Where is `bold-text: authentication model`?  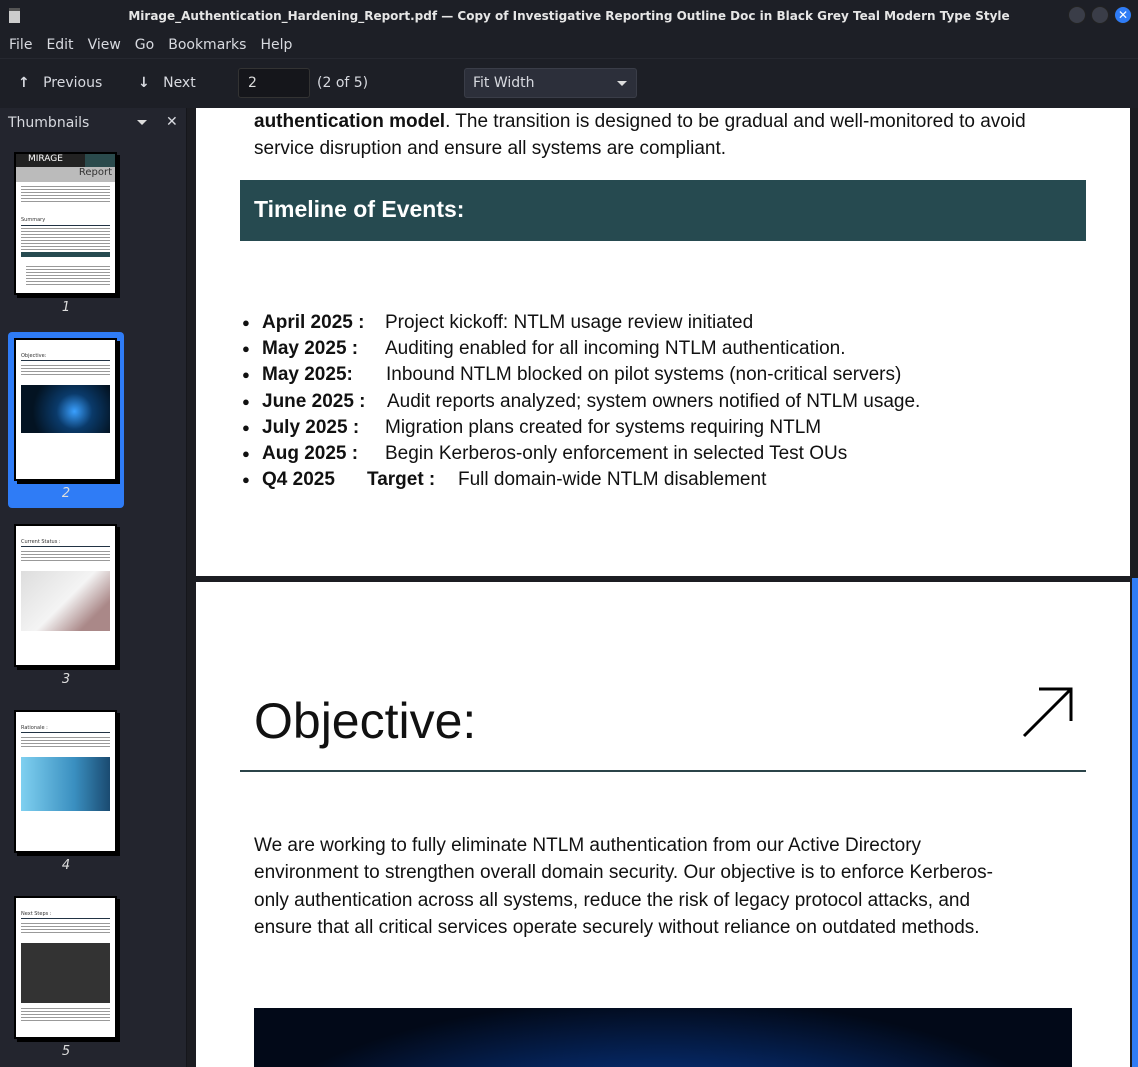
bold-text: authentication model is located at coordinates (350, 121).